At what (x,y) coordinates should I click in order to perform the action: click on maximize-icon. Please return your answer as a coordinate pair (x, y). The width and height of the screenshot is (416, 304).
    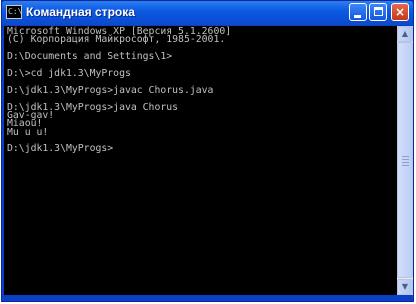
    Looking at the image, I should click on (378, 11).